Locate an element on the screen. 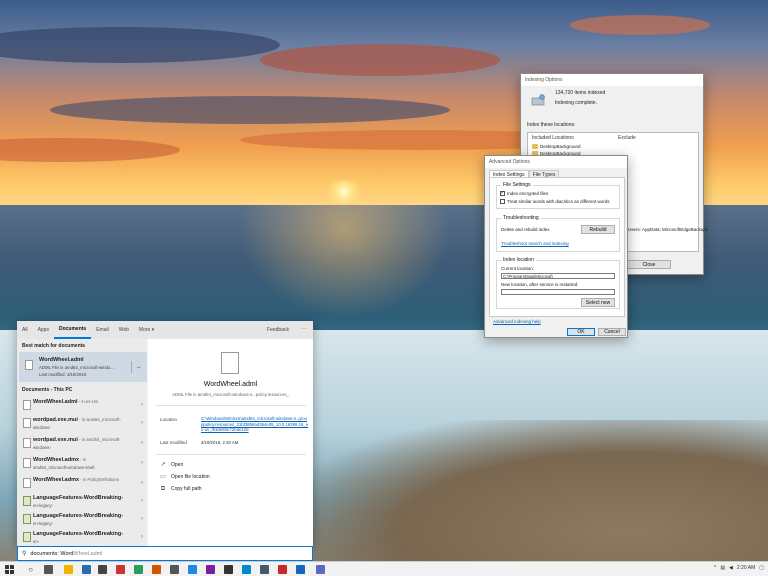 The image size is (768, 576). clock: 2:20 AM is located at coordinates (746, 568).